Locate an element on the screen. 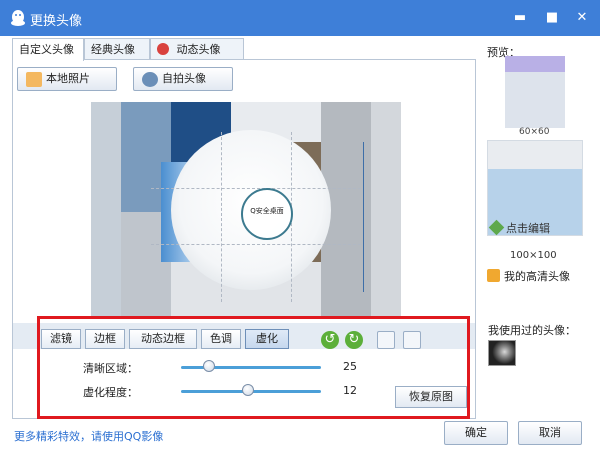 The width and height of the screenshot is (600, 453). selfie-button: 自拍头像 is located at coordinates (183, 79).